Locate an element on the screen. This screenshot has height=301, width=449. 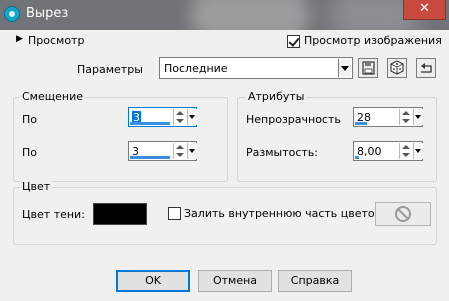
presets-dropdown: Последние is located at coordinates (256, 68).